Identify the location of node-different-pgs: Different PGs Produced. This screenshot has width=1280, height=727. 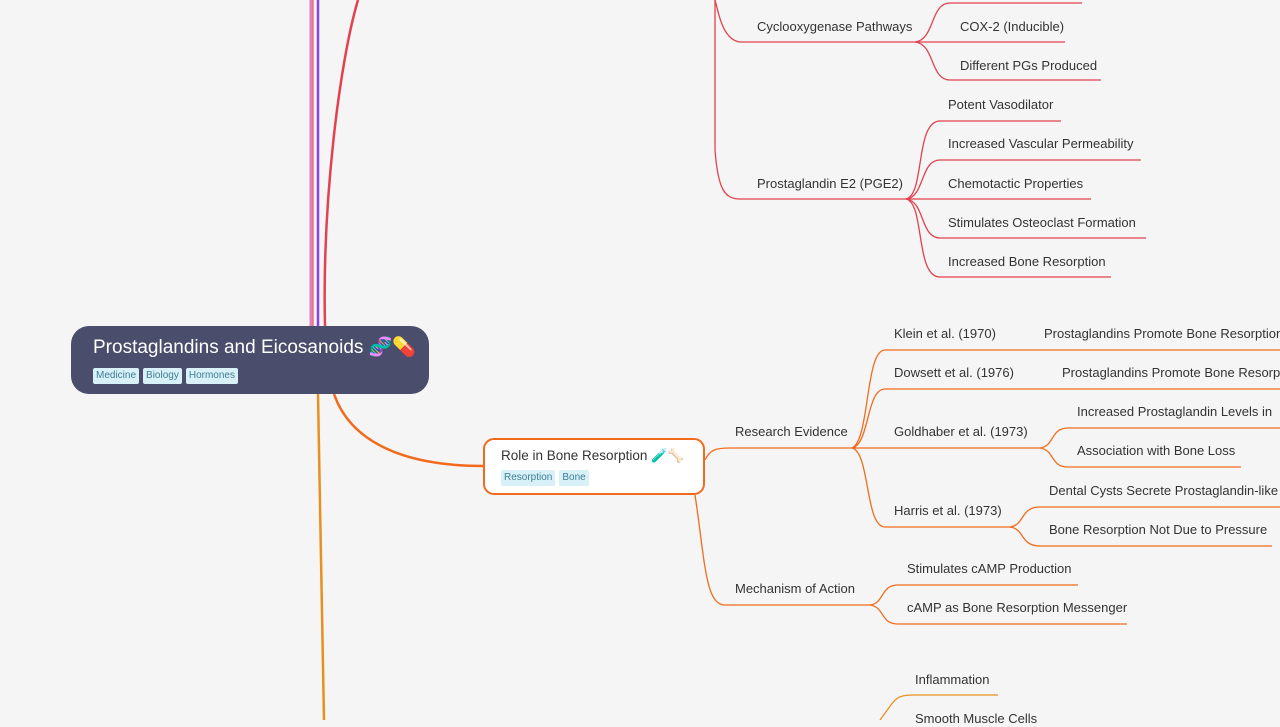
(1028, 66).